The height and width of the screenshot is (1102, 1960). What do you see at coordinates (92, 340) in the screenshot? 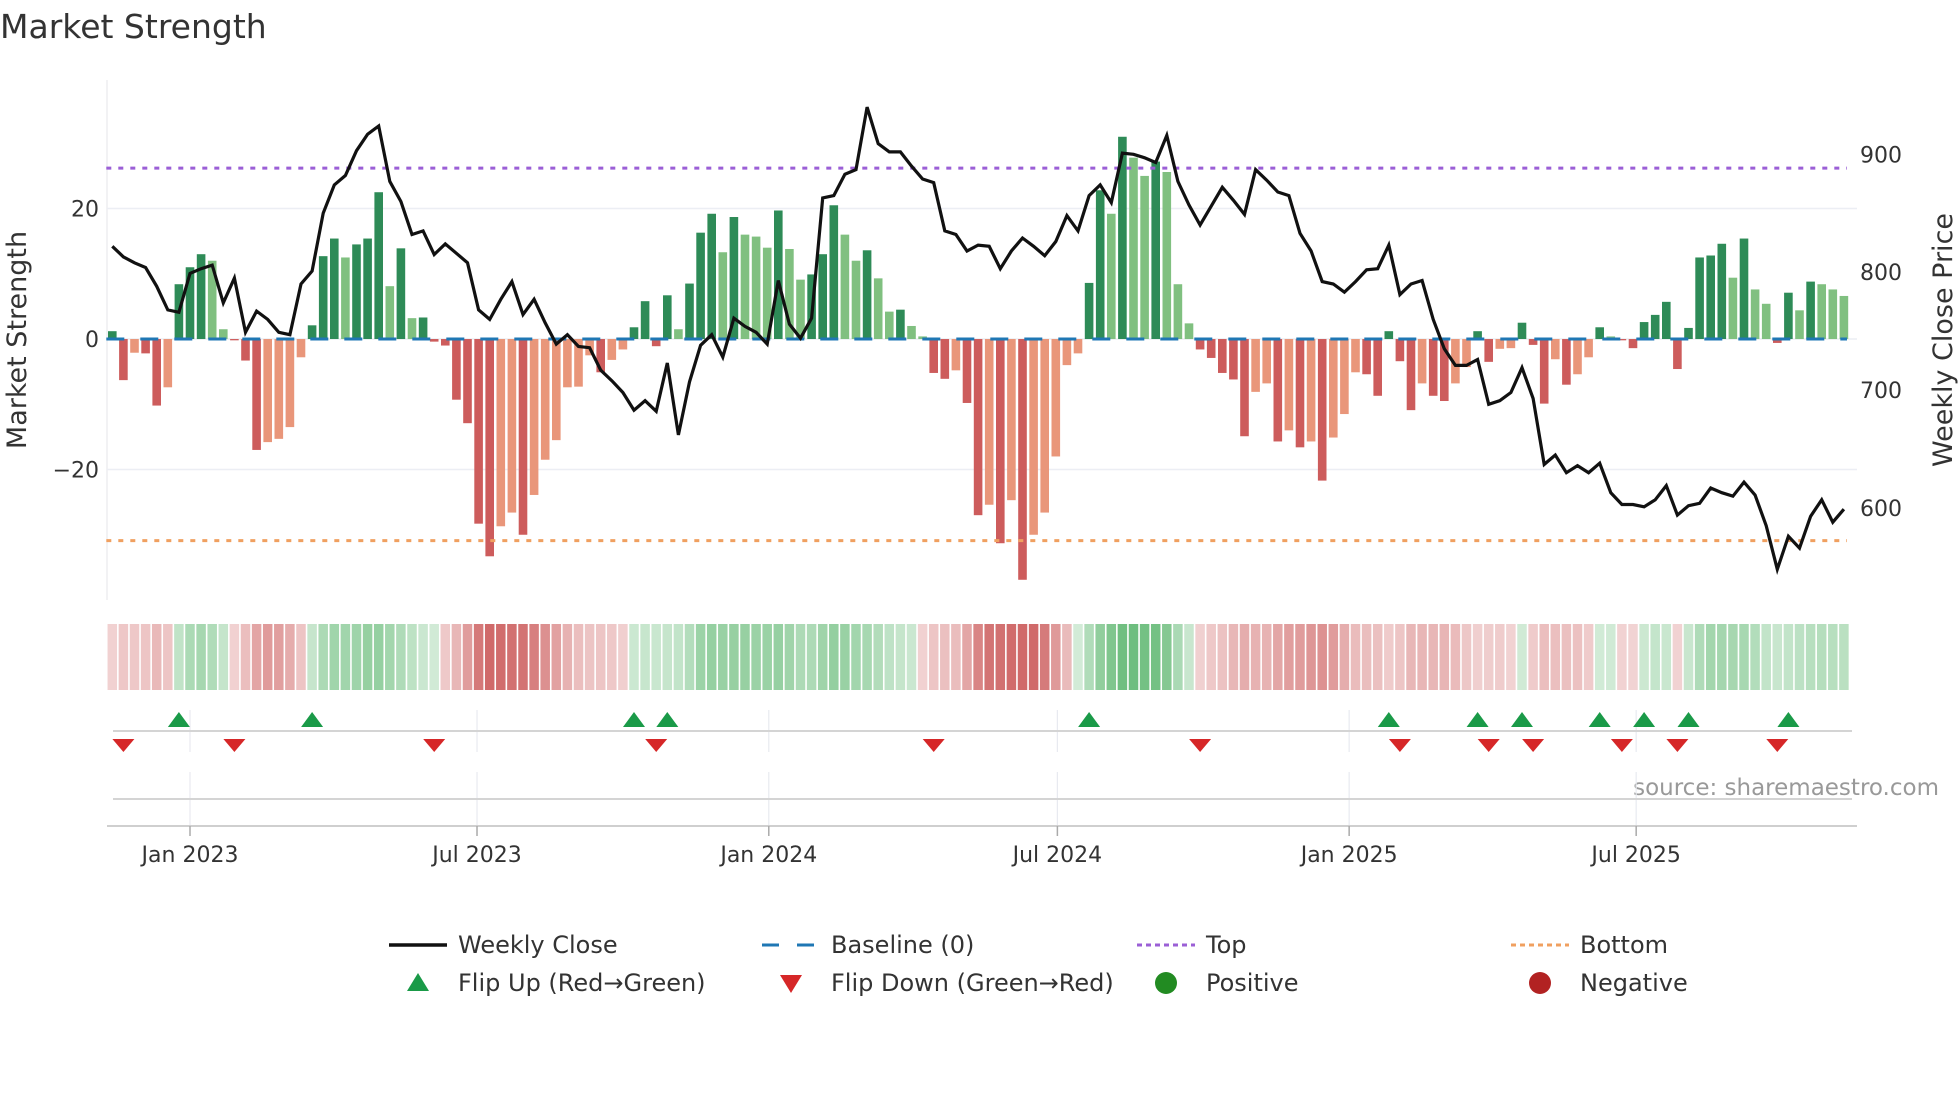
I see `y-tick-label: 0` at bounding box center [92, 340].